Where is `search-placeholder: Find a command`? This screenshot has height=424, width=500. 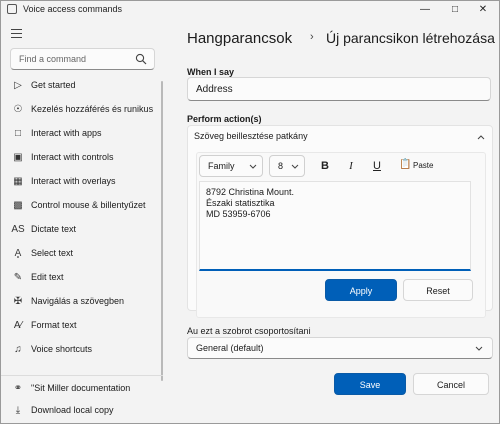 search-placeholder: Find a command is located at coordinates (53, 59).